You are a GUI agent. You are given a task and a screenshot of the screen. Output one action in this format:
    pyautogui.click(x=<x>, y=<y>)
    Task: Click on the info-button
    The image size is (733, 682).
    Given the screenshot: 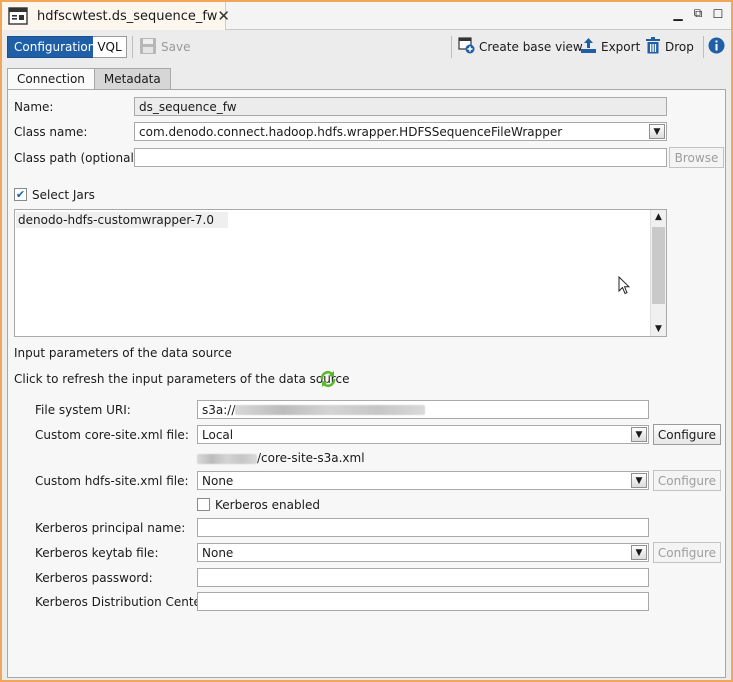 What is the action you would take?
    pyautogui.click(x=716, y=47)
    